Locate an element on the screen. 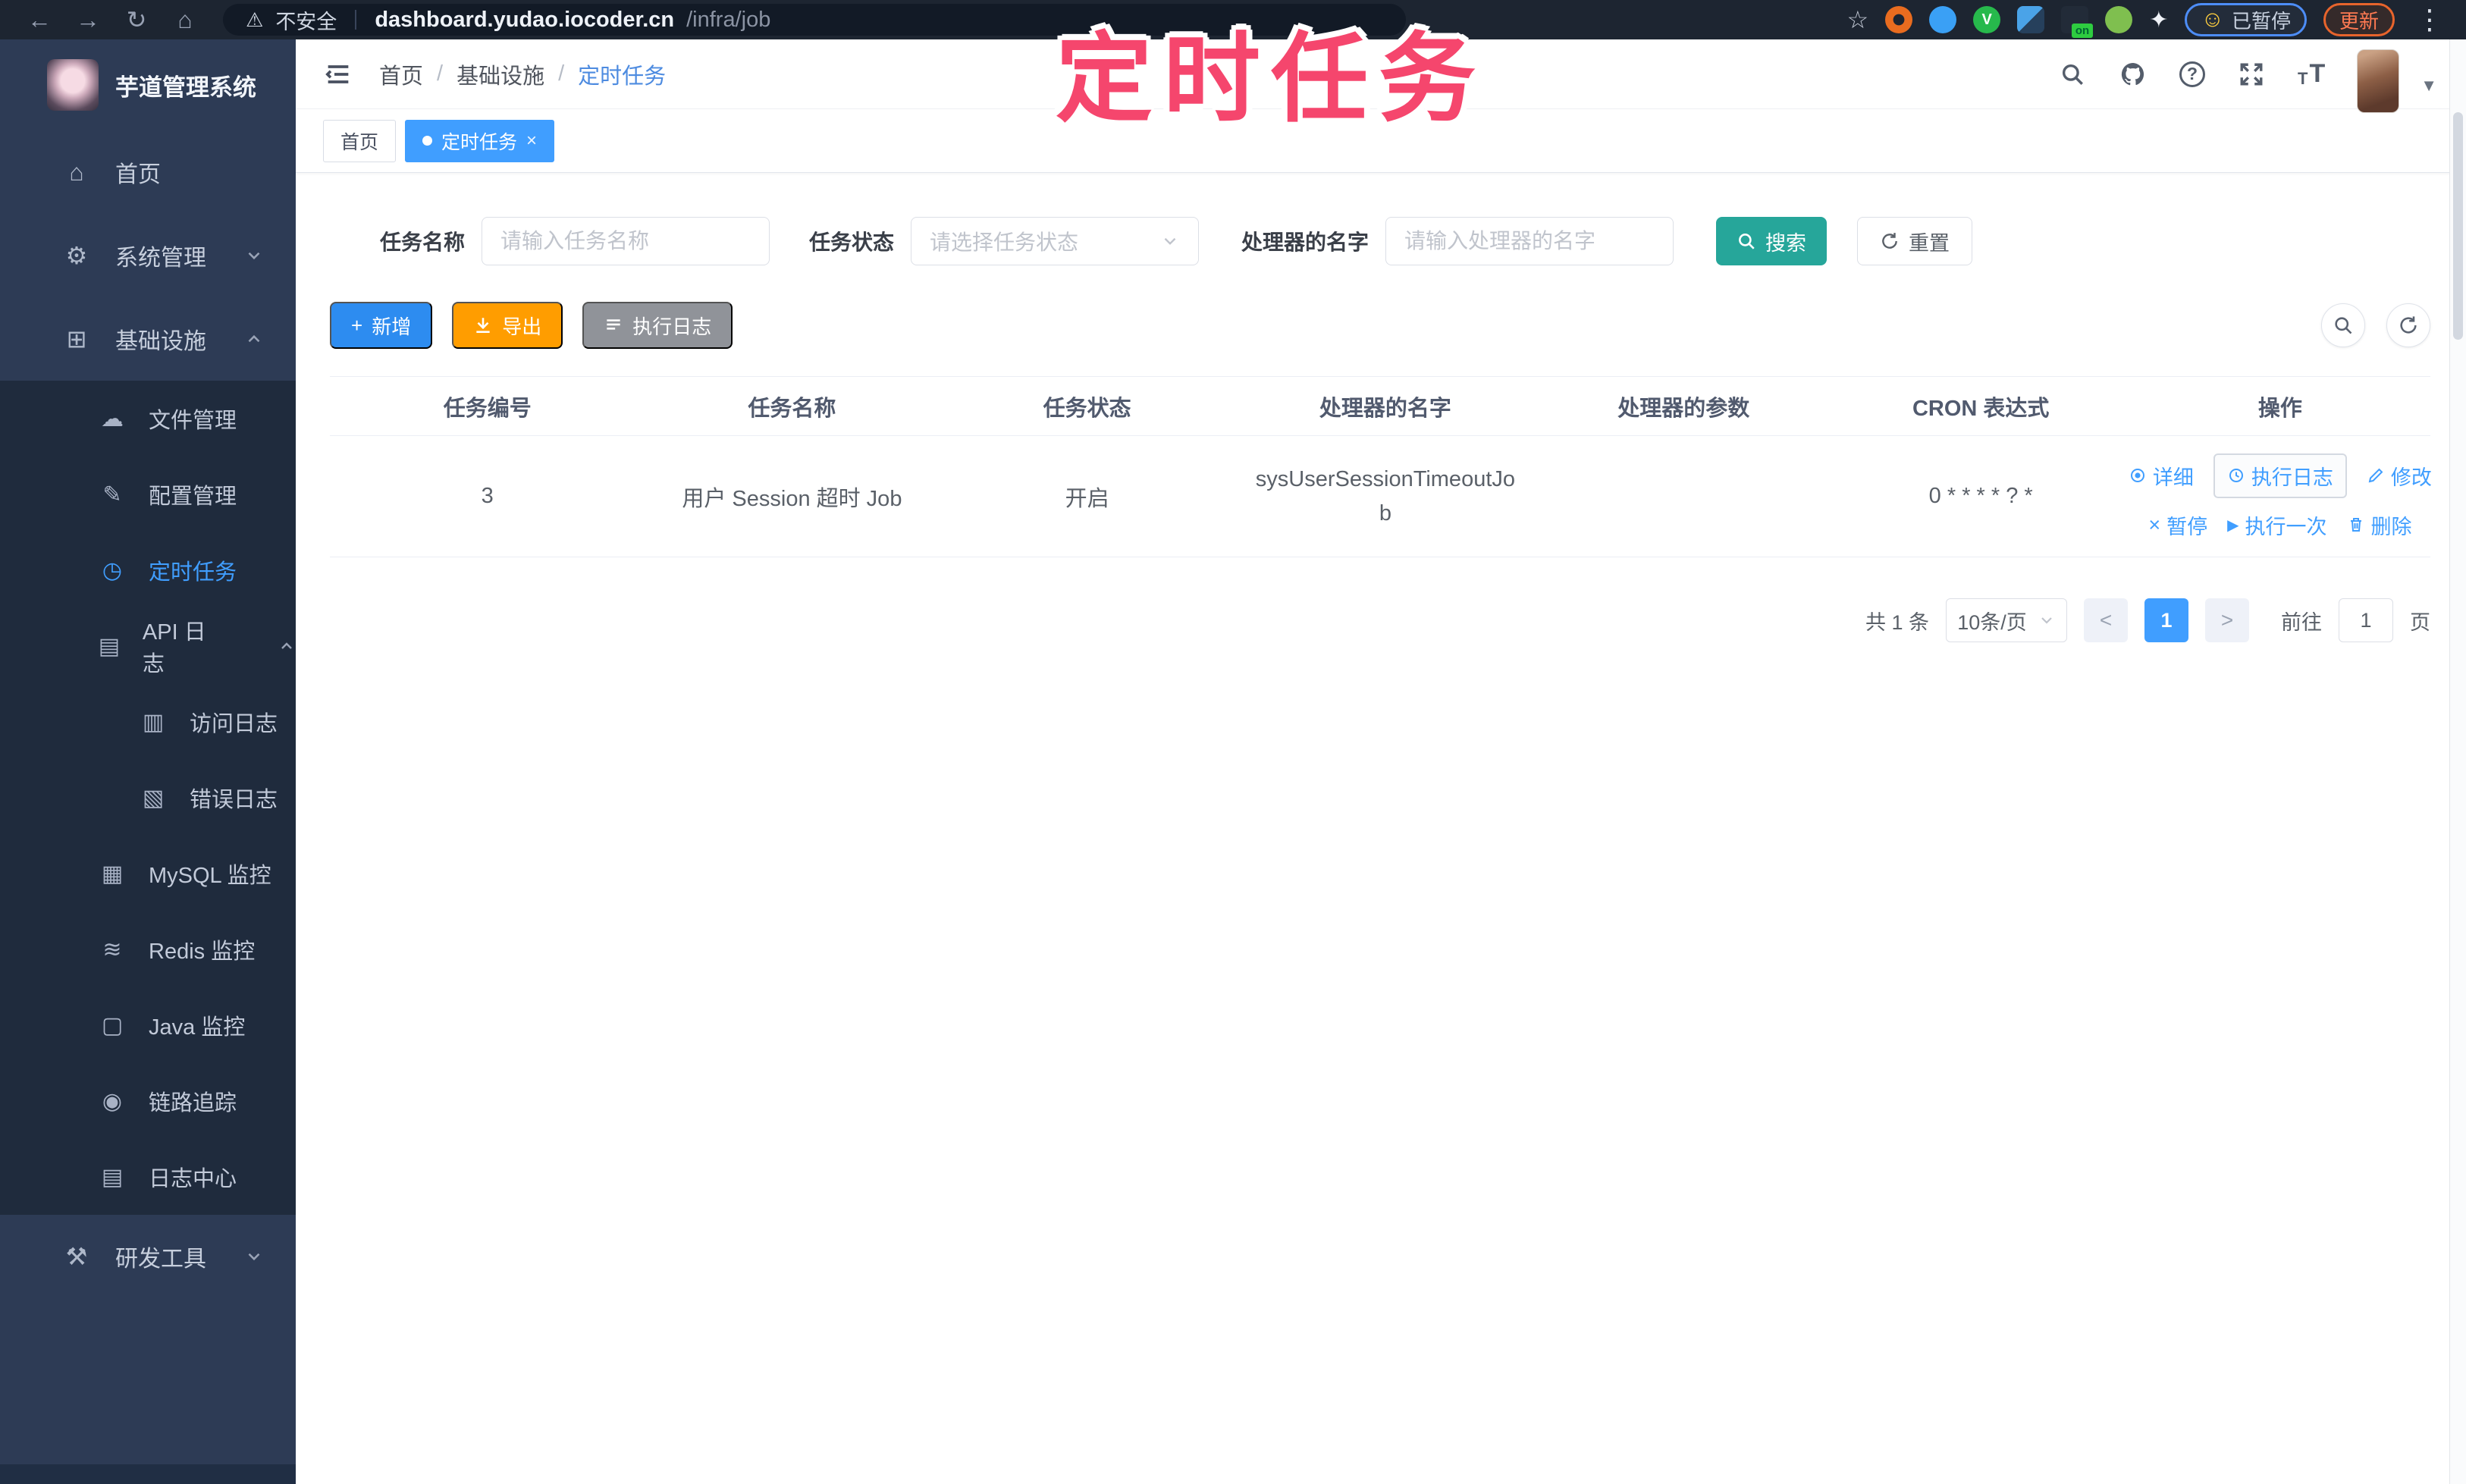 This screenshot has width=2466, height=1484. sidebar-item-label: 错误日志 is located at coordinates (234, 800).